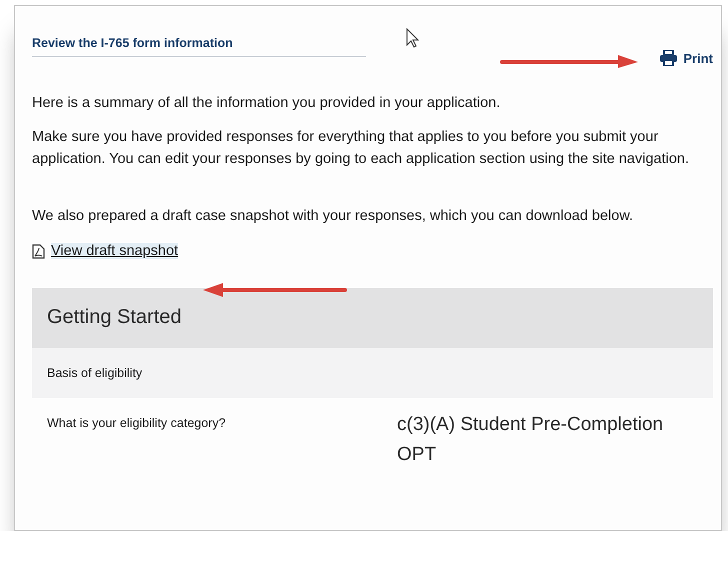  What do you see at coordinates (137, 423) in the screenshot?
I see `question-label: What is your eligibility category?` at bounding box center [137, 423].